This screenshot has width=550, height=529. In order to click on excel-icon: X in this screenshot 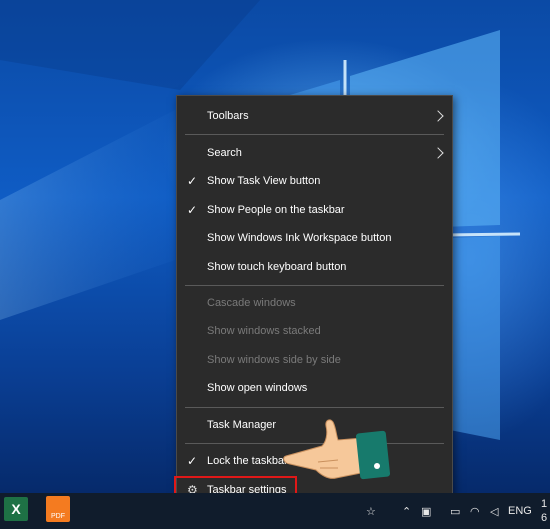, I will do `click(16, 509)`.